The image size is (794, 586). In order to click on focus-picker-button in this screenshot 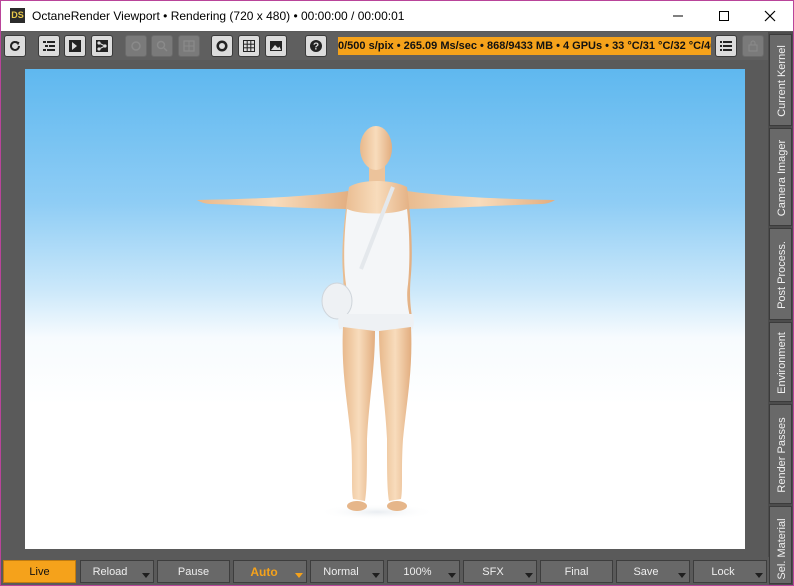, I will do `click(136, 46)`.